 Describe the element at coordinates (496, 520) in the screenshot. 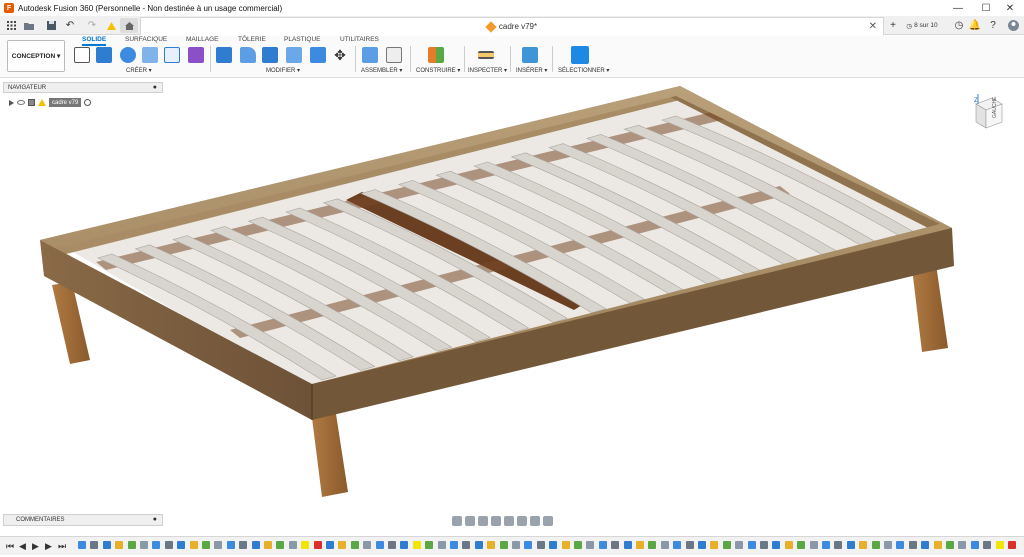

I see `zoom-icon` at that location.